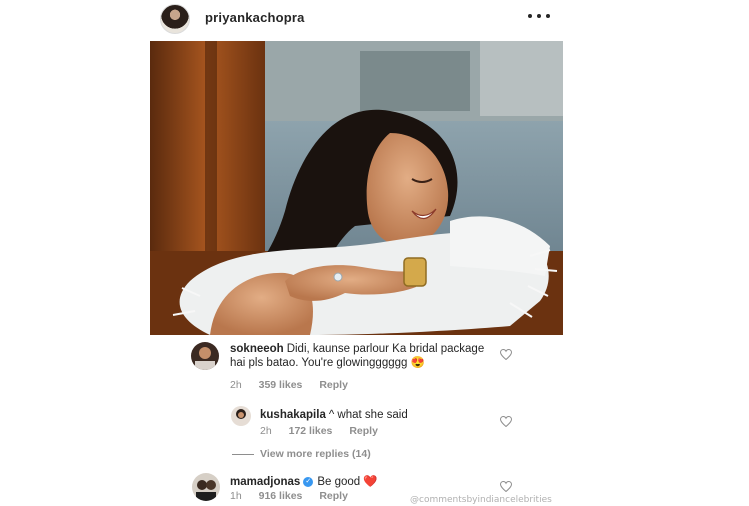 Image resolution: width=749 pixels, height=506 pixels. What do you see at coordinates (255, 17) in the screenshot?
I see `post-author-username: priyankachopra` at bounding box center [255, 17].